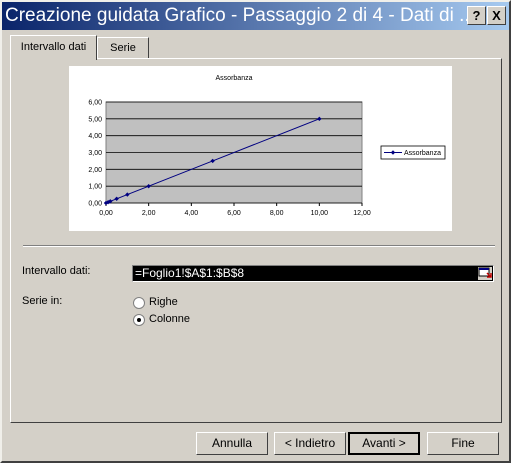 Image resolution: width=511 pixels, height=463 pixels. What do you see at coordinates (476, 15) in the screenshot?
I see `help-button: ?` at bounding box center [476, 15].